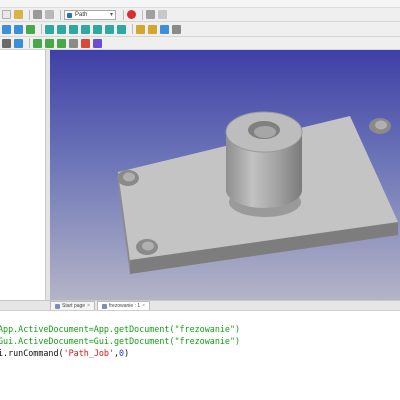 Image resolution: width=400 pixels, height=400 pixels. What do you see at coordinates (140, 29) in the screenshot?
I see `measure-icon` at bounding box center [140, 29].